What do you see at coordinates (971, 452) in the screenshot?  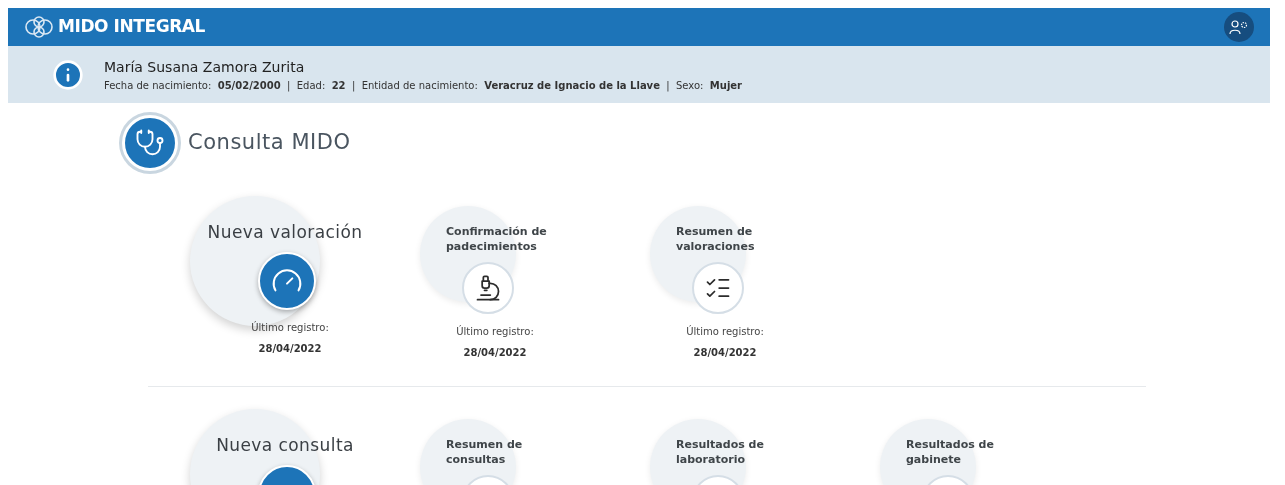 I see `card-title: Resultados de gabinete` at bounding box center [971, 452].